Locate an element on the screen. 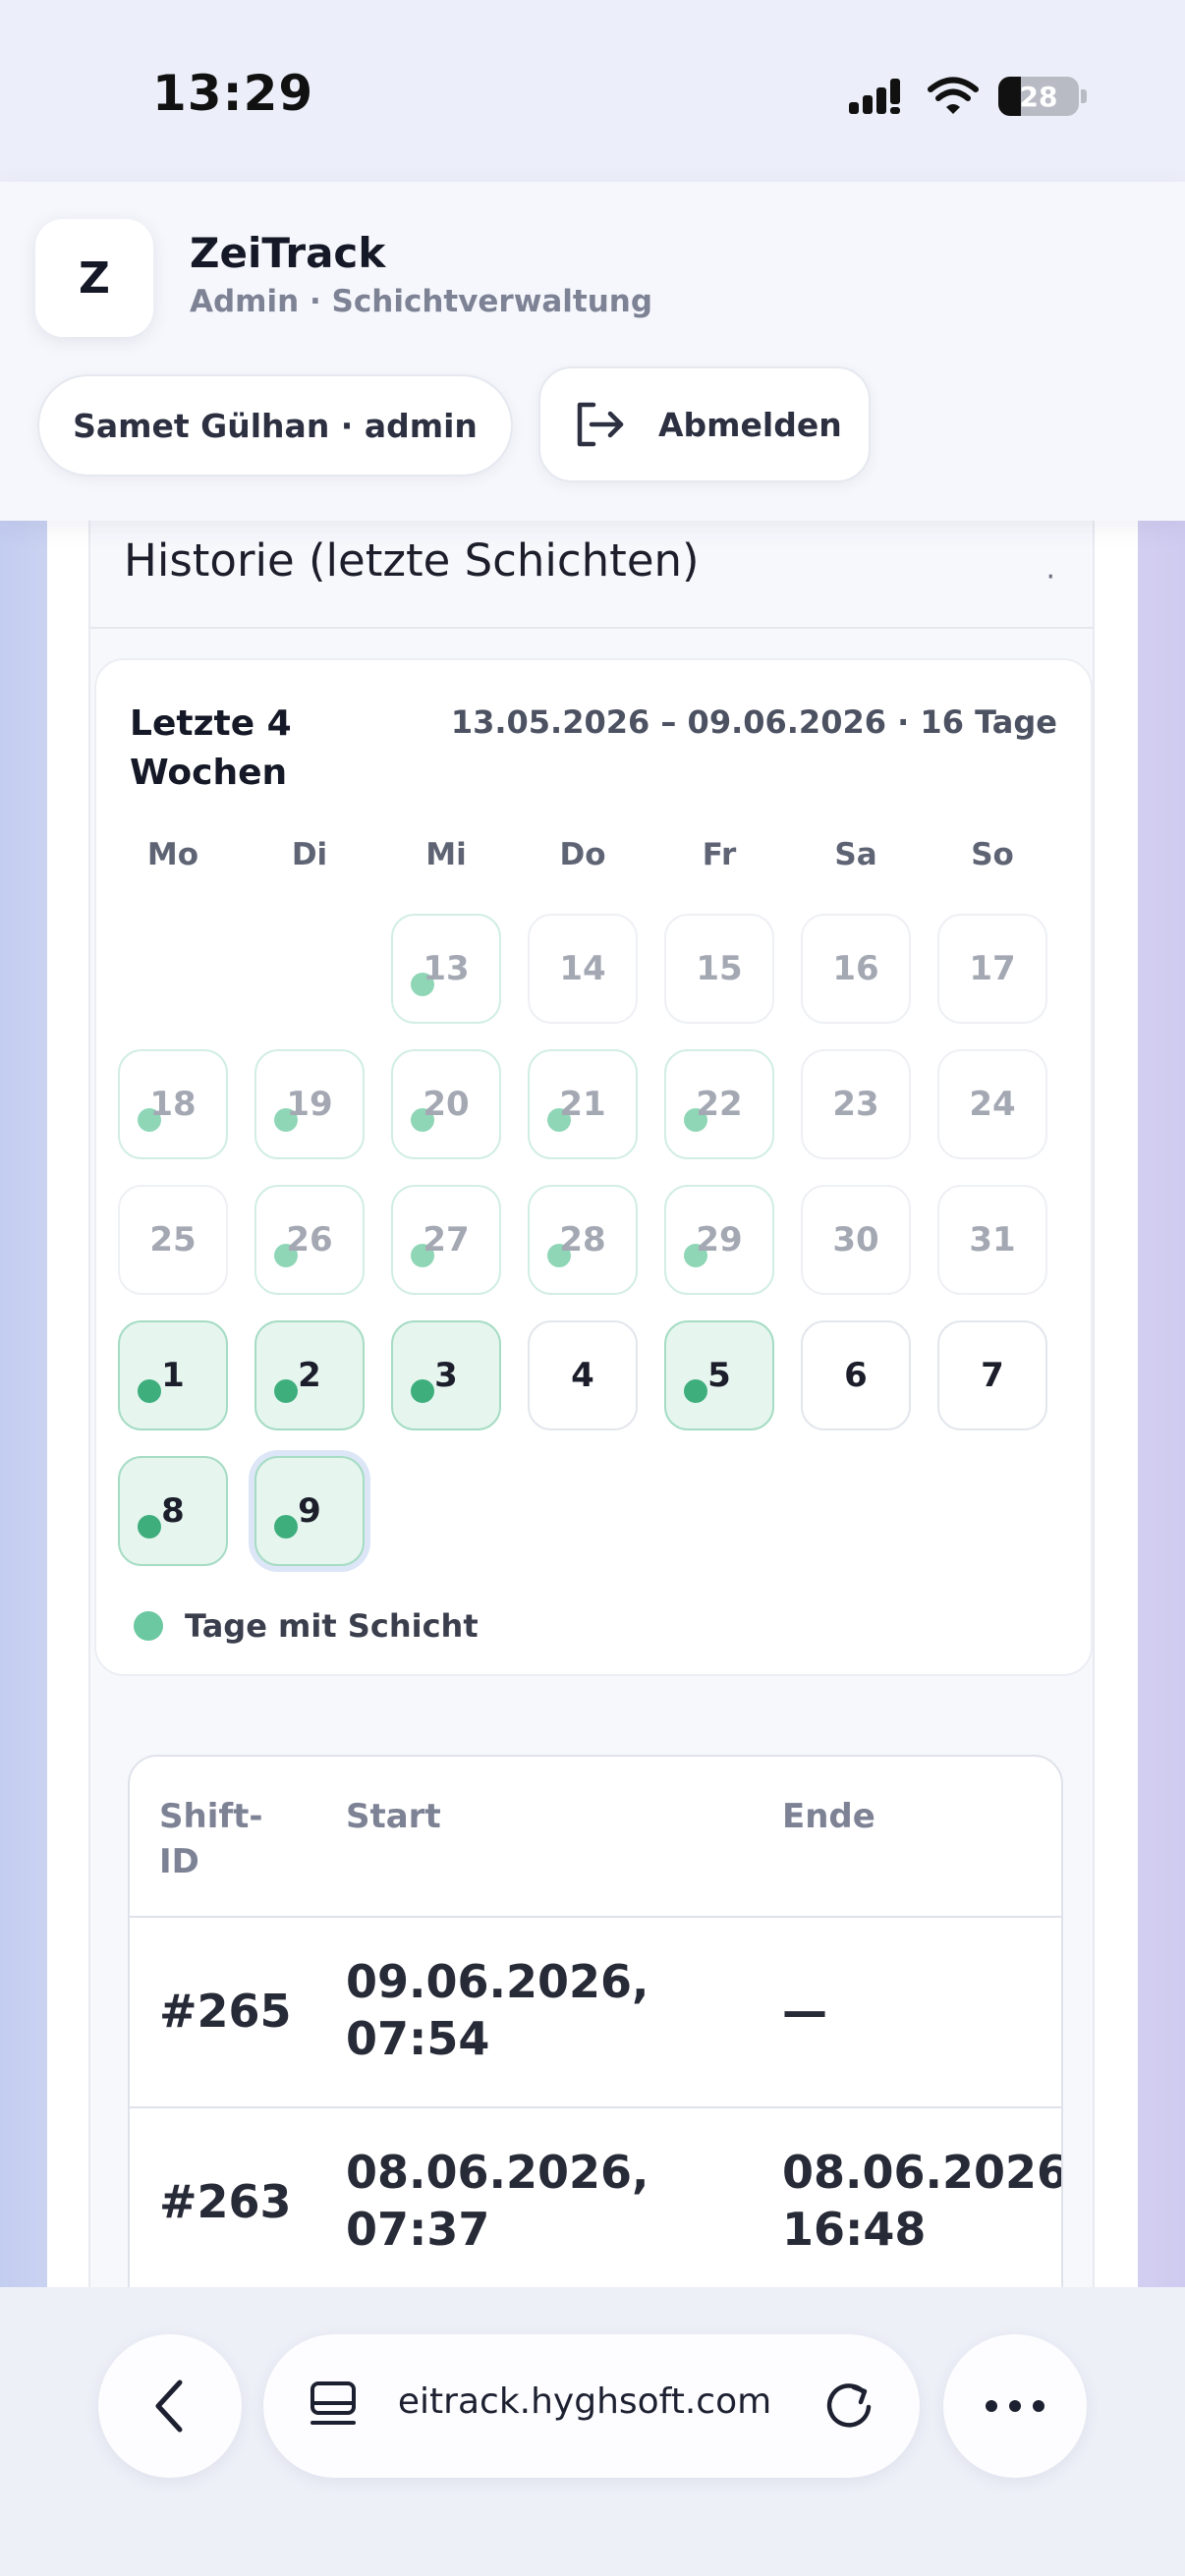 Image resolution: width=1185 pixels, height=2576 pixels. calendar-day: 15 is located at coordinates (719, 969).